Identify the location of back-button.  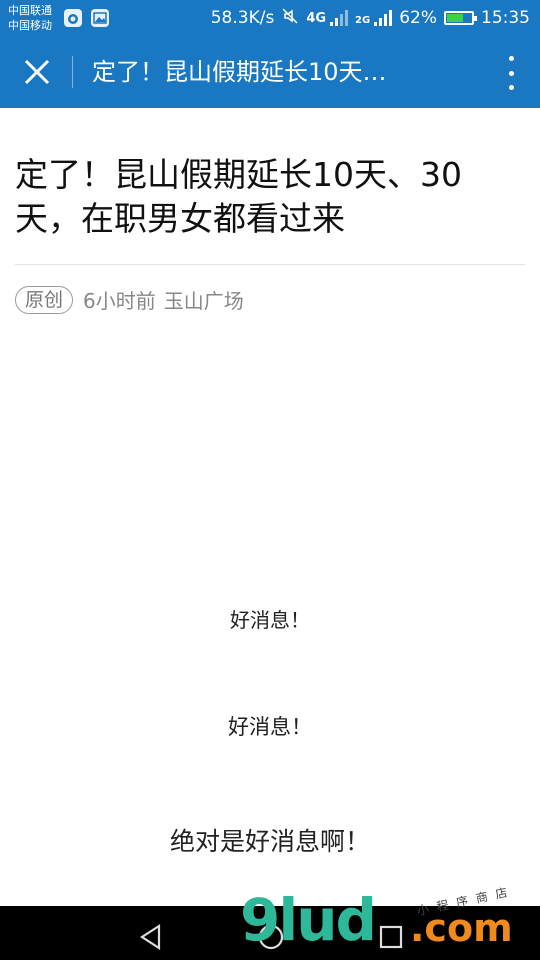
(151, 939).